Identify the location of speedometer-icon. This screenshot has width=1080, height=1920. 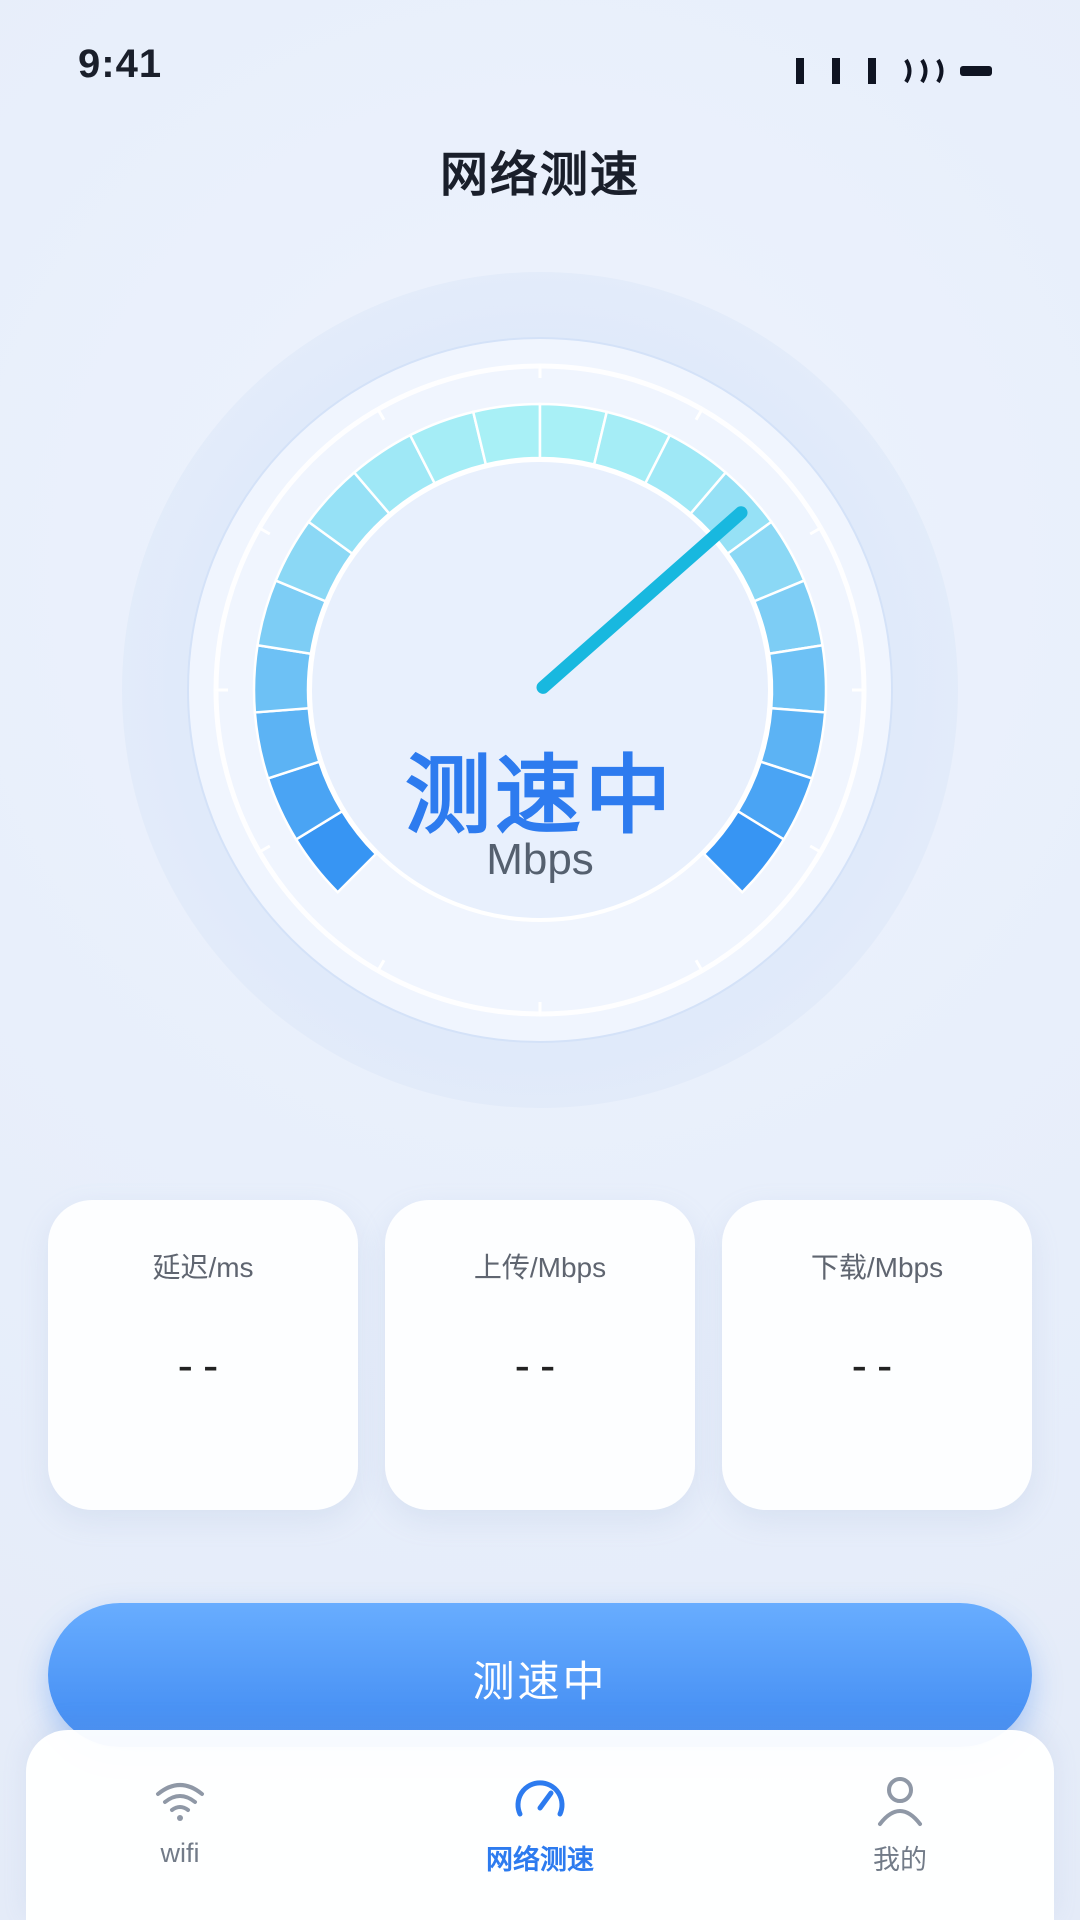
(540, 1798).